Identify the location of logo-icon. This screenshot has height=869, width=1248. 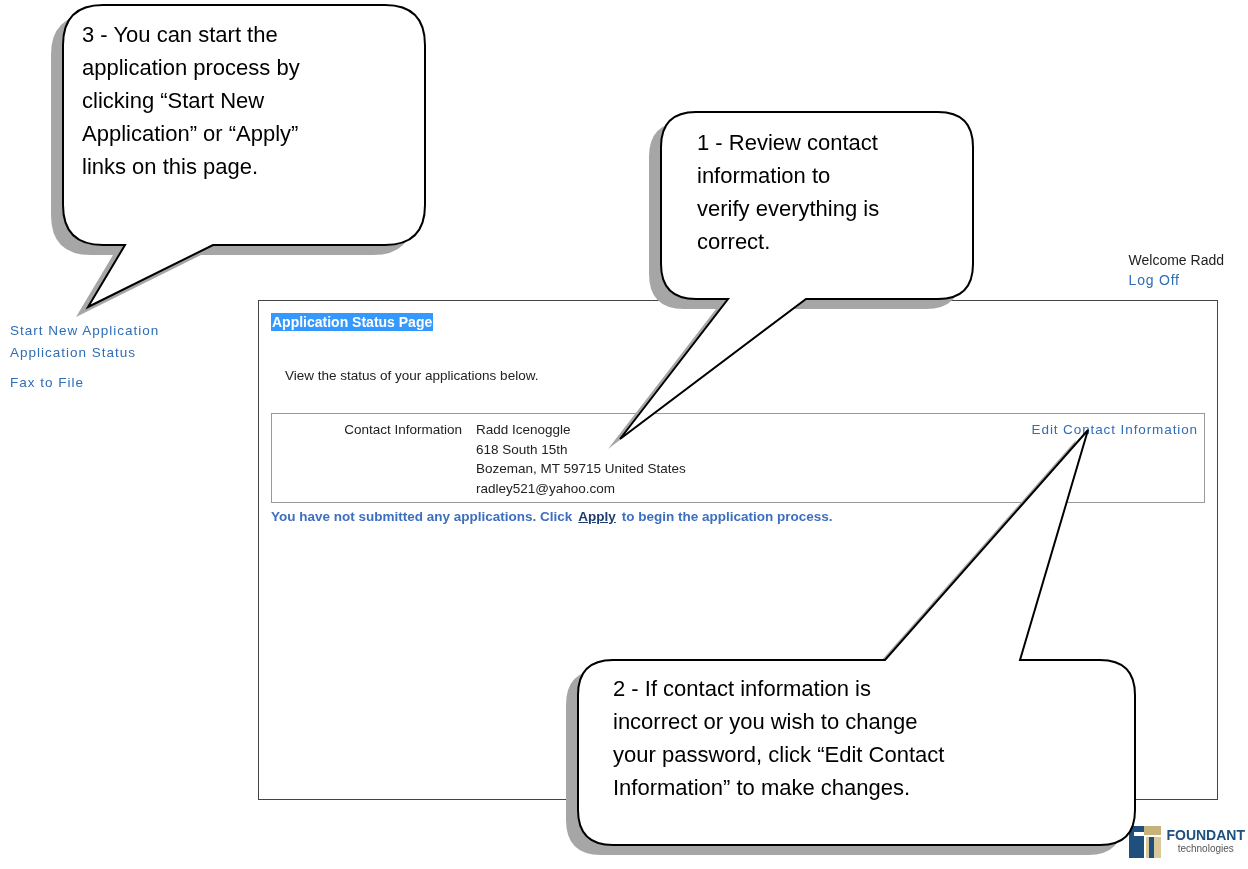
(1145, 842).